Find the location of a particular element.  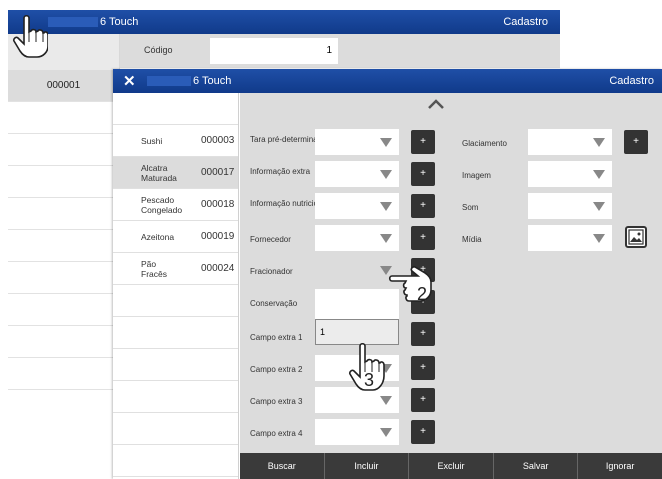

add-tara-button: + is located at coordinates (423, 142).